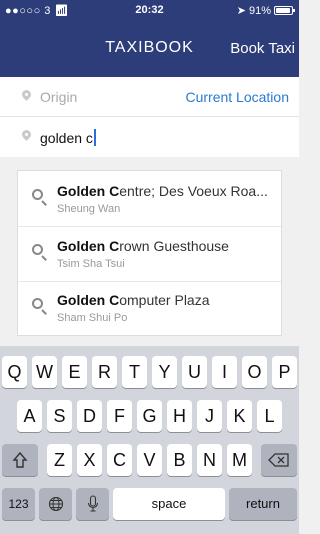 This screenshot has height=534, width=320. Describe the element at coordinates (59, 460) in the screenshot. I see `key-z: Z` at that location.